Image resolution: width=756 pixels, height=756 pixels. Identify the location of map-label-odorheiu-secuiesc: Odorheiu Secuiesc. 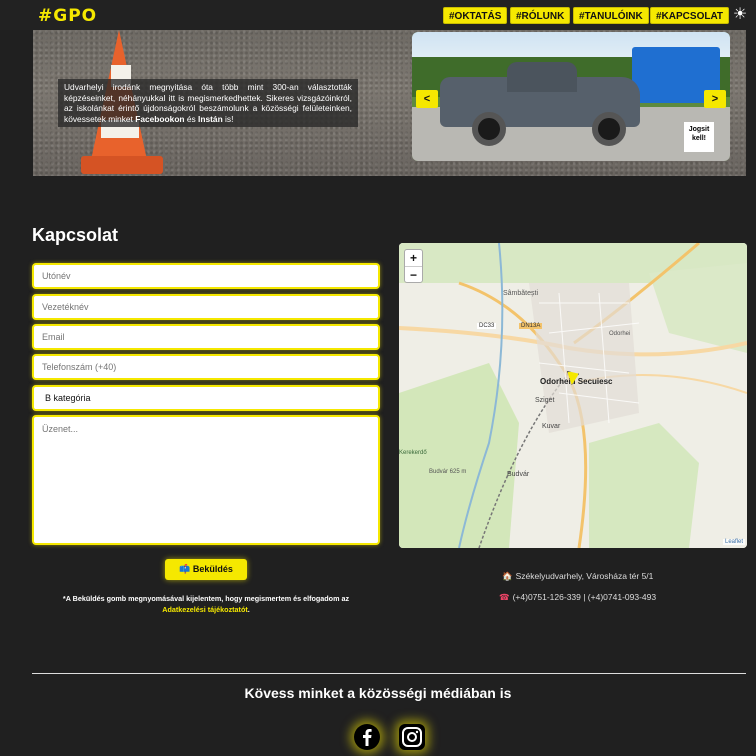
(576, 381).